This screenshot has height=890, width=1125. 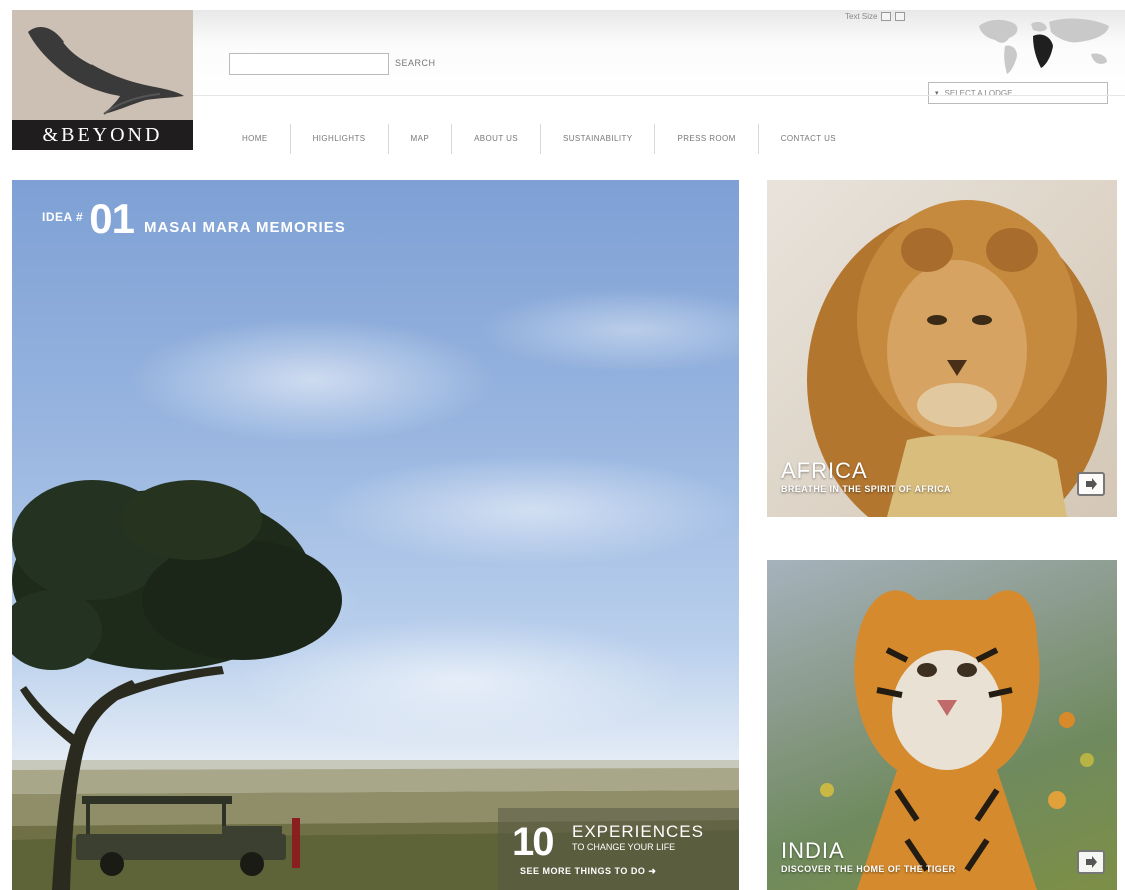 I want to click on nav-item-highlights: HIGHLIGHTS, so click(x=340, y=139).